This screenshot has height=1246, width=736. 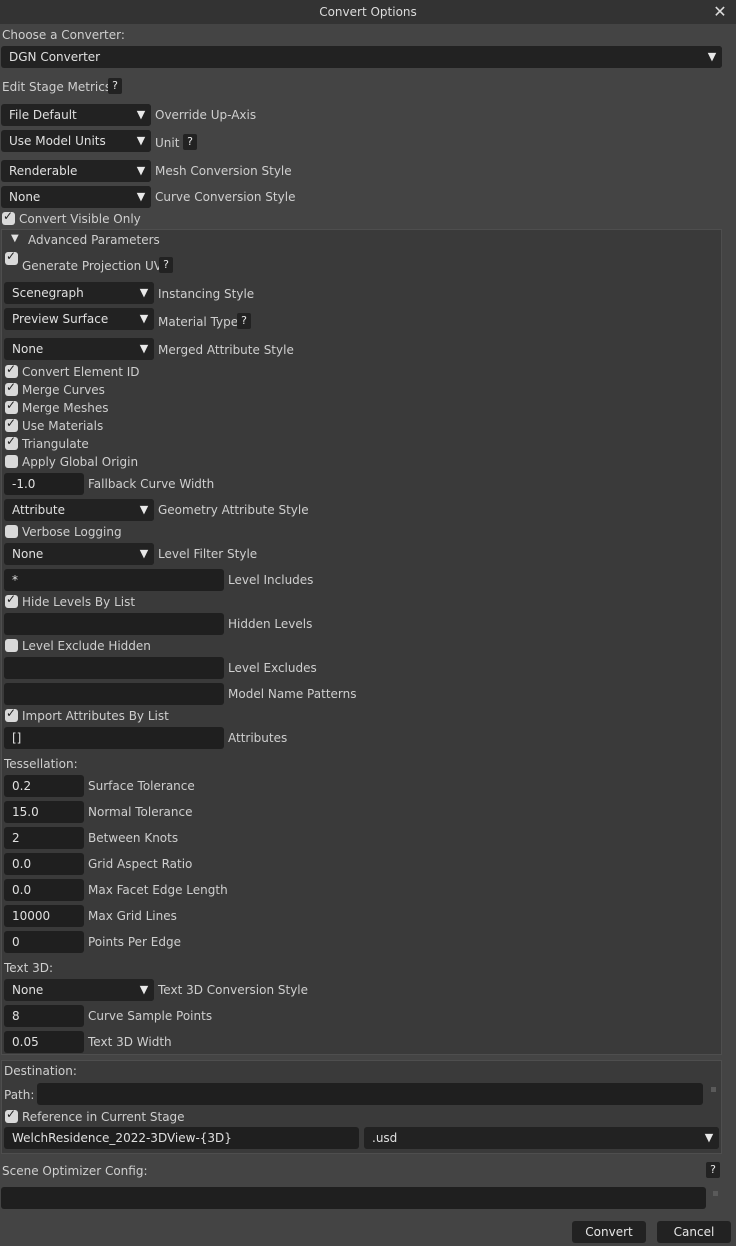 What do you see at coordinates (272, 668) in the screenshot?
I see `level-excludes-label: Level Excludes` at bounding box center [272, 668].